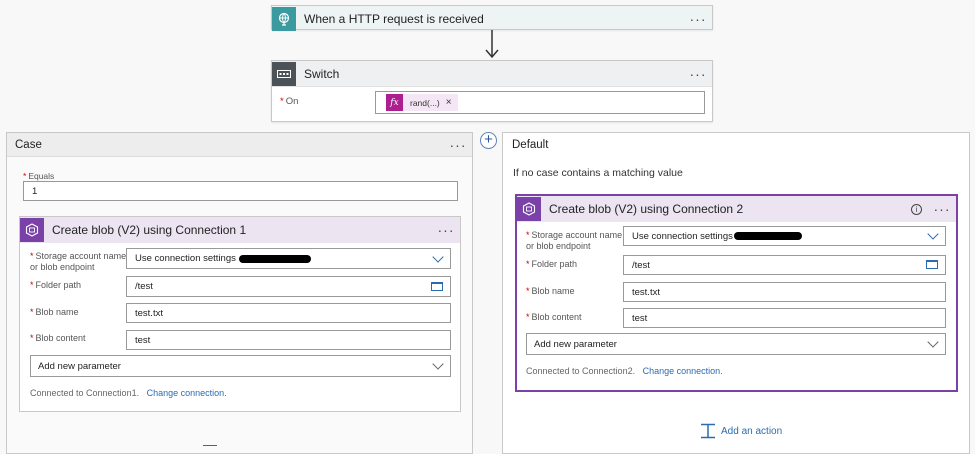 The width and height of the screenshot is (975, 454). I want to click on expression-token: fx rand(...) ×, so click(422, 102).